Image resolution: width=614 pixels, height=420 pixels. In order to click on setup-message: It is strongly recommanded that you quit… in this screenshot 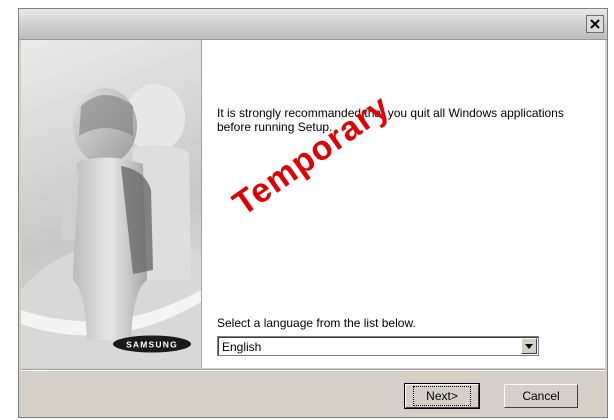, I will do `click(390, 120)`.